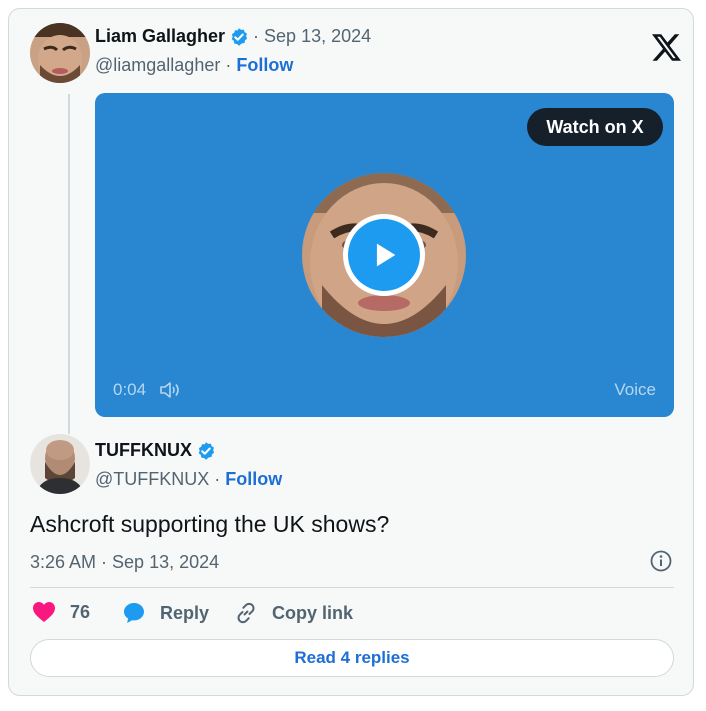 The width and height of the screenshot is (706, 711). I want to click on like-button: 76, so click(61, 612).